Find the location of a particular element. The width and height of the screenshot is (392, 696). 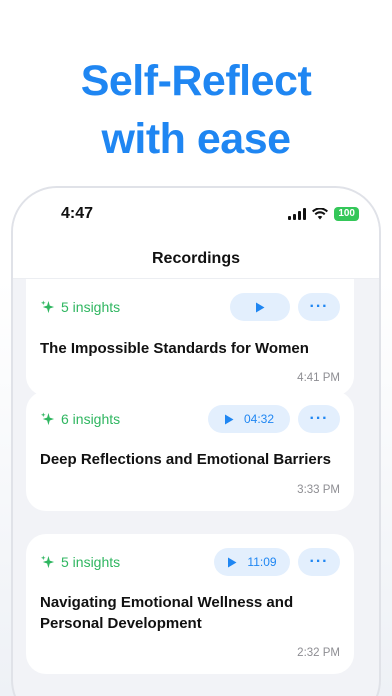

recording-time: 2:32 PM is located at coordinates (318, 653).